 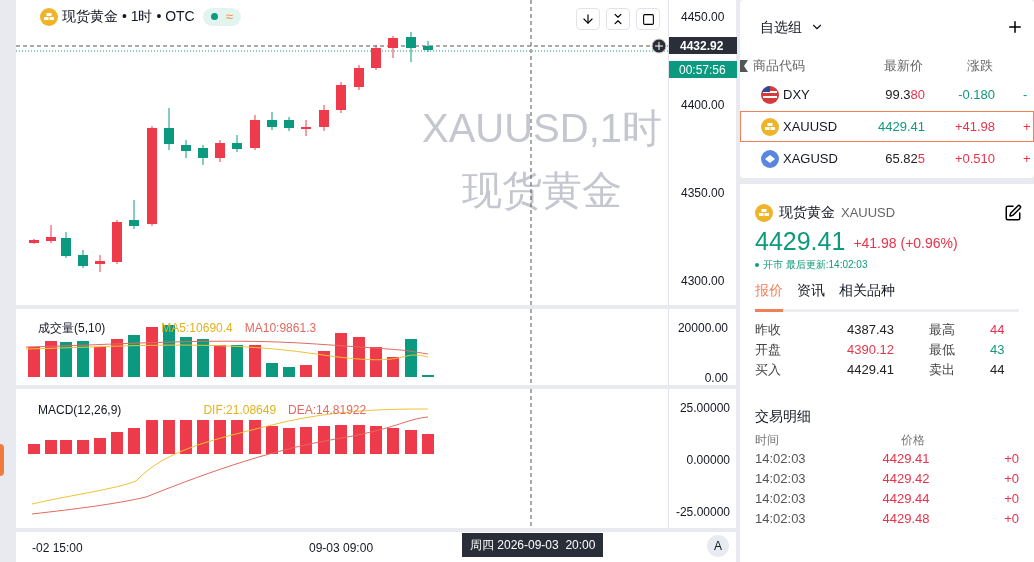 I want to click on trades-title: 交易明细, so click(x=783, y=416).